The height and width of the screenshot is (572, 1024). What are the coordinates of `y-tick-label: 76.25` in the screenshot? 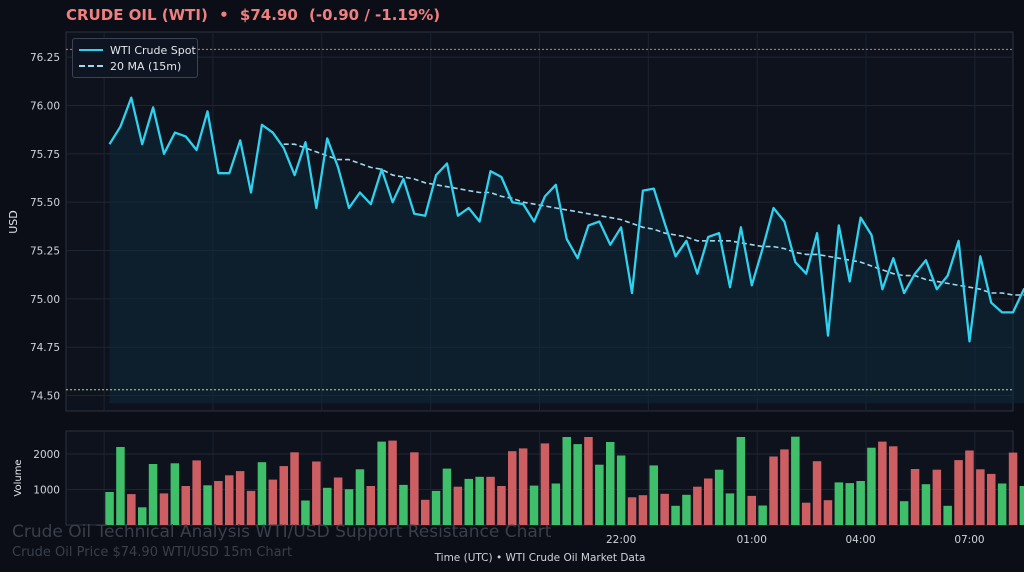 It's located at (45, 58).